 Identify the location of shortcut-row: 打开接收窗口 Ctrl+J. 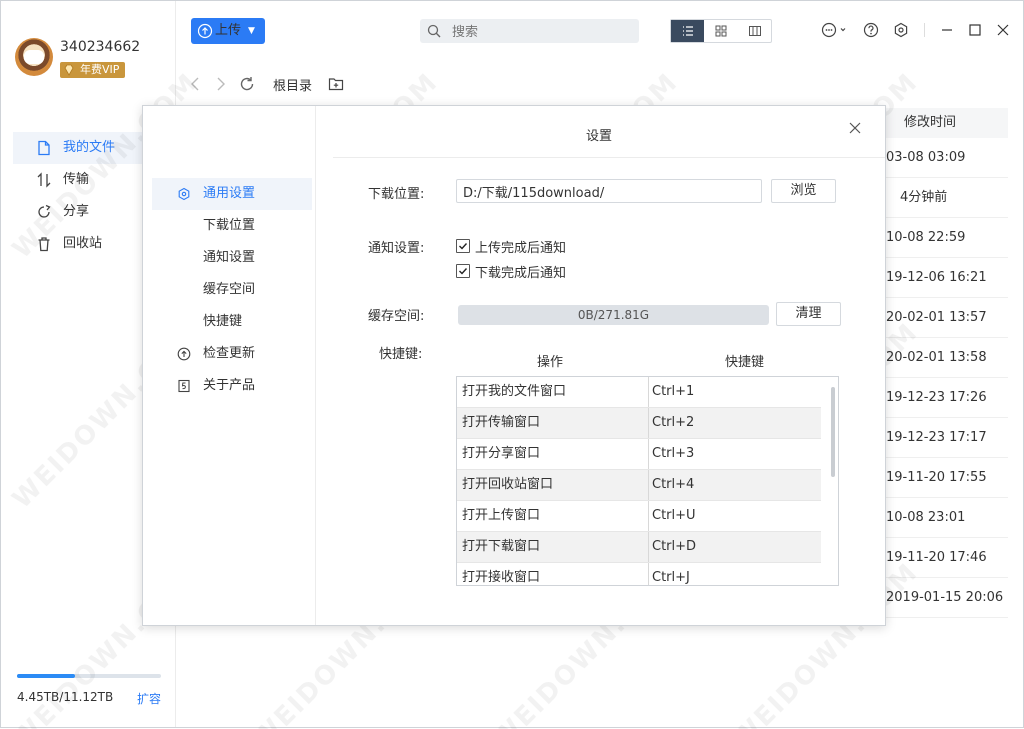
(639, 574).